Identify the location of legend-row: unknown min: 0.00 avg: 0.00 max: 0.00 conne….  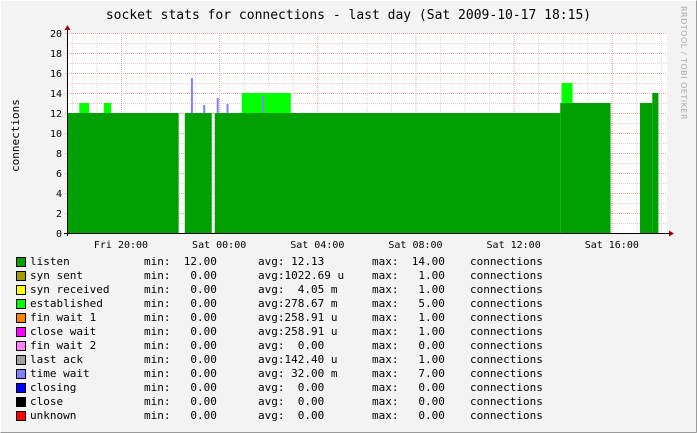
(296, 416).